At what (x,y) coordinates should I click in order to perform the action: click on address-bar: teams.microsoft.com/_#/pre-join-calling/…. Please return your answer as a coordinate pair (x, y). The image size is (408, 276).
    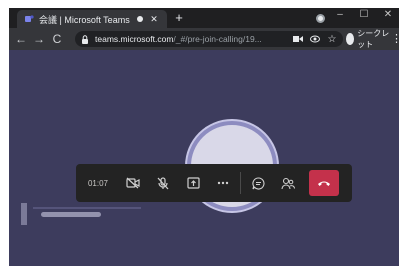
    Looking at the image, I should click on (209, 39).